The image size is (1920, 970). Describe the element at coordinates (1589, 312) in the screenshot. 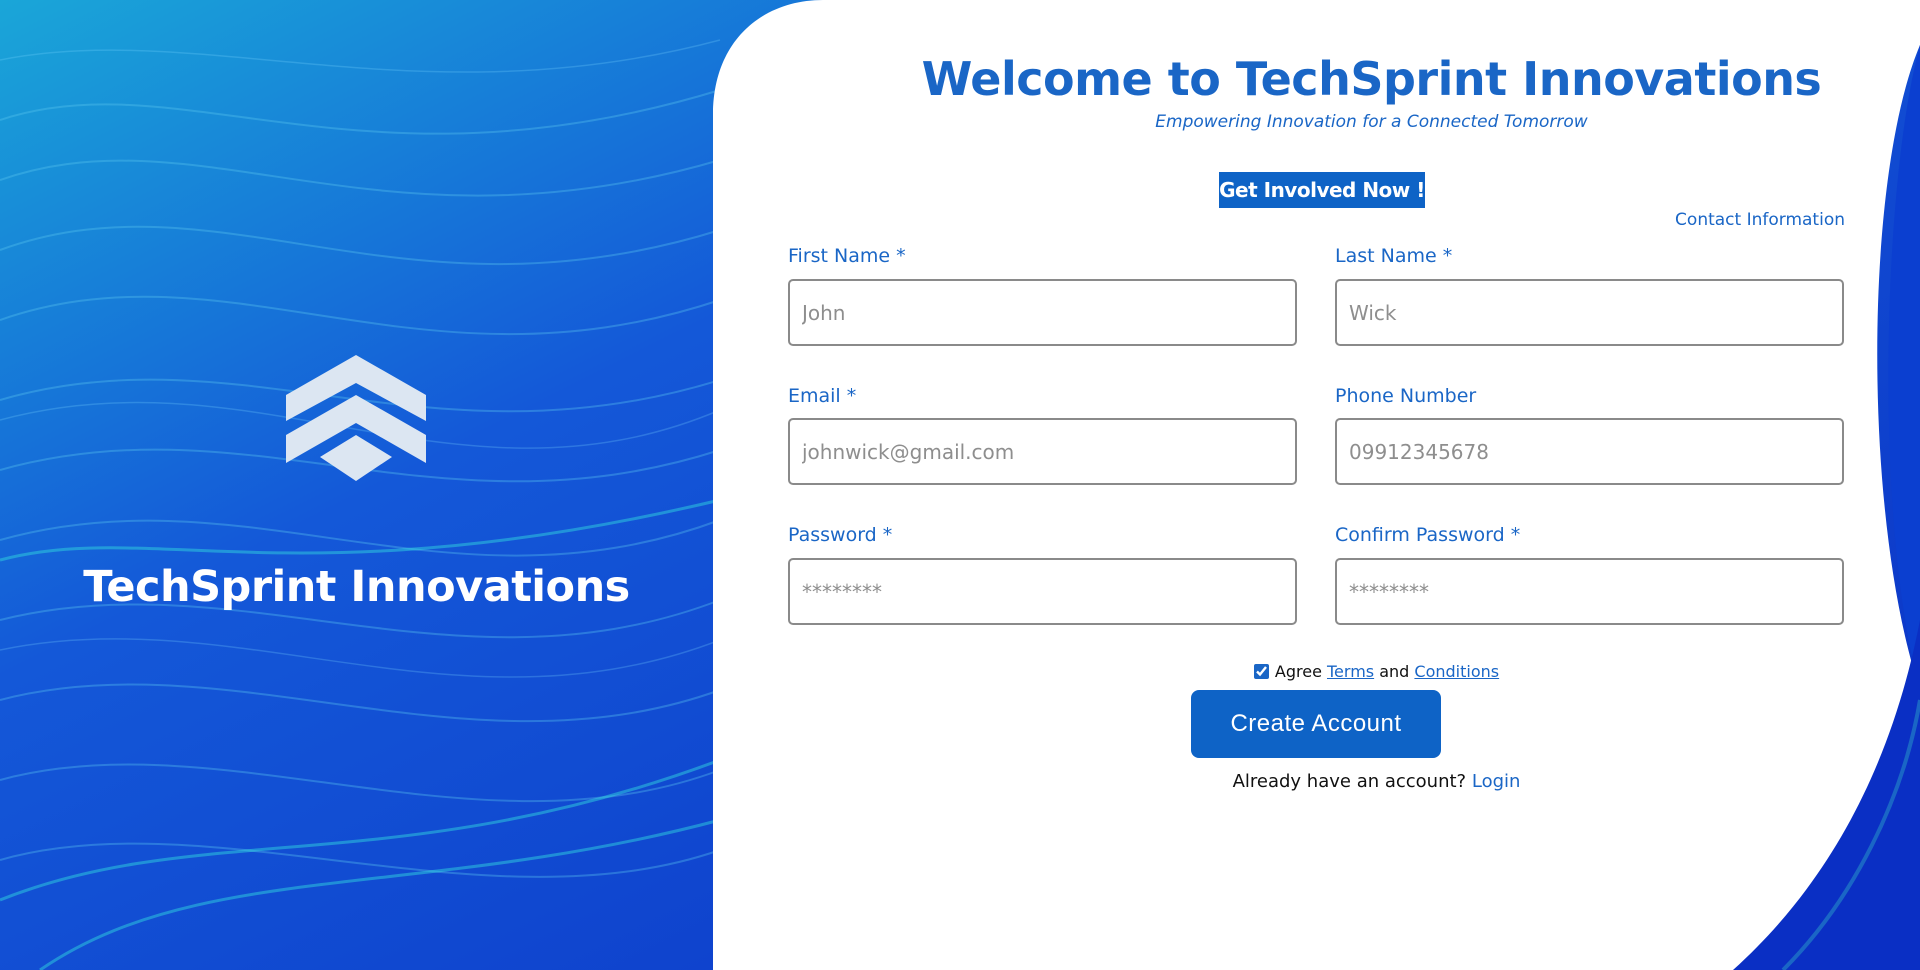

I see `last-name-input` at that location.